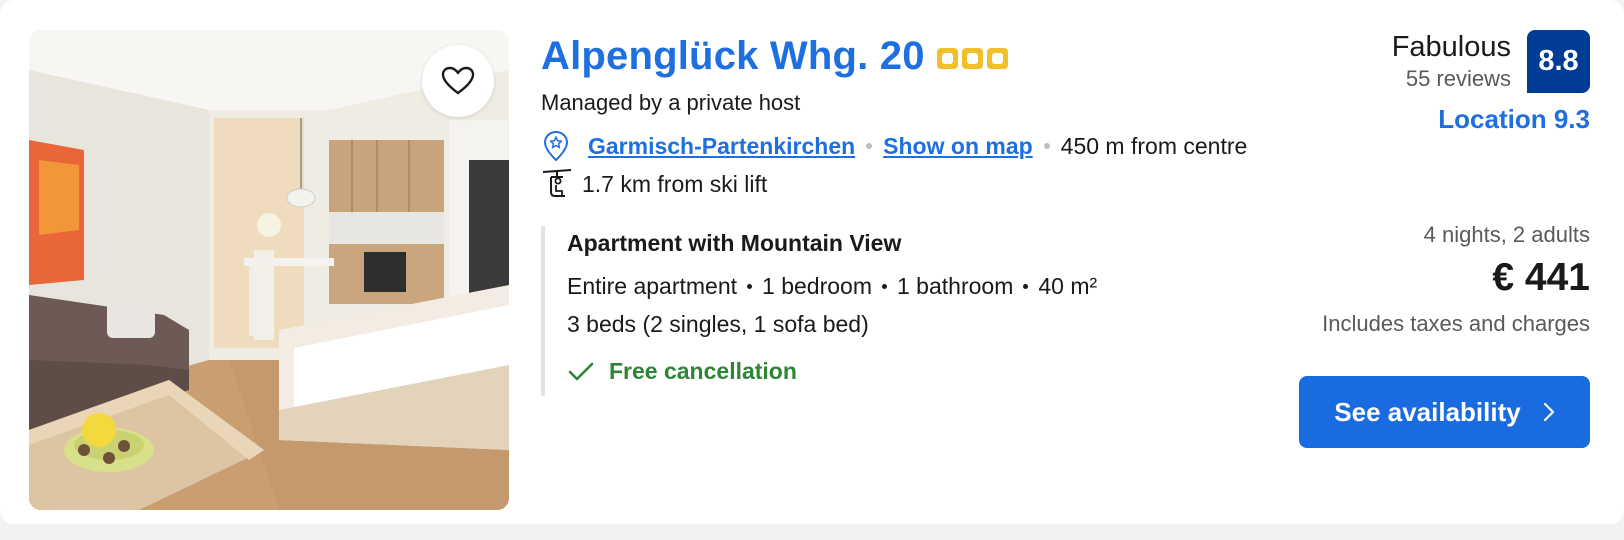 The height and width of the screenshot is (540, 1624). I want to click on property-title: Alpenglück Whg. 20, so click(733, 56).